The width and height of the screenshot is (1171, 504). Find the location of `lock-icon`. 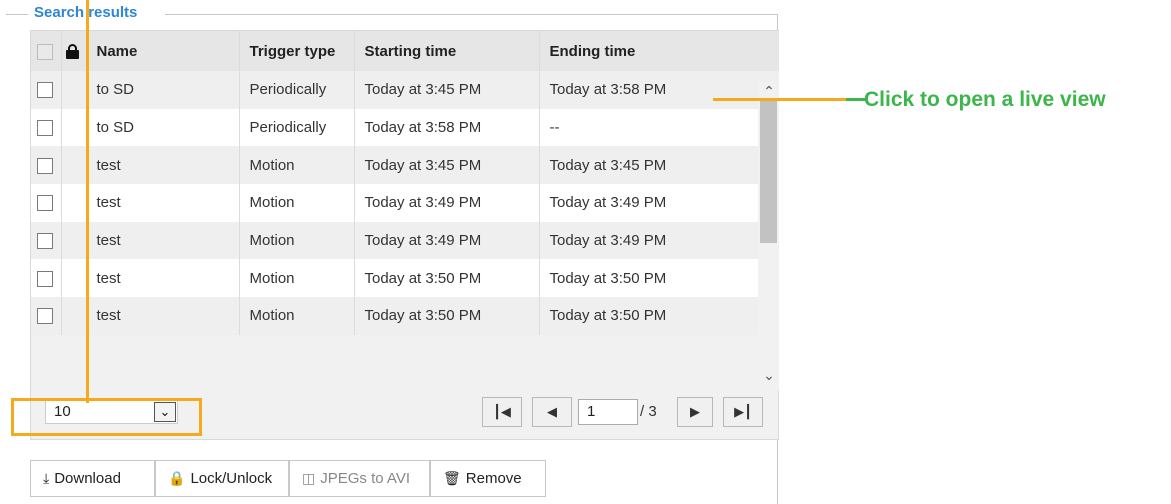

lock-icon is located at coordinates (72, 52).